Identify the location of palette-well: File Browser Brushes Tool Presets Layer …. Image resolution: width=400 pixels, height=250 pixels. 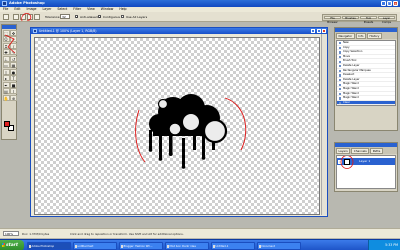
(359, 18).